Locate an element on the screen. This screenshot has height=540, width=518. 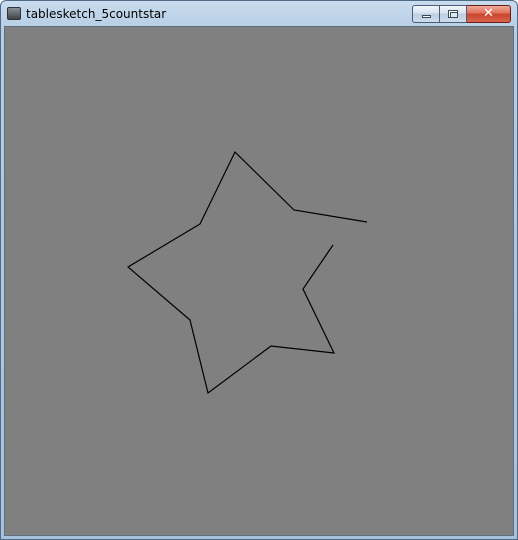
minimize-icon is located at coordinates (426, 16).